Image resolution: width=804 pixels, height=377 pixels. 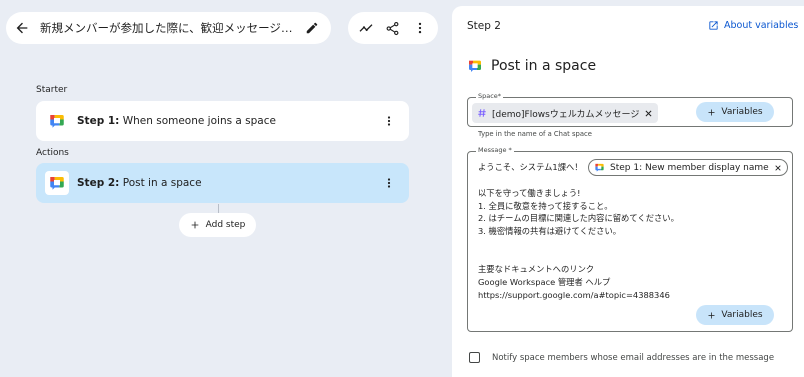 I want to click on message-field-label: Message *, so click(x=495, y=150).